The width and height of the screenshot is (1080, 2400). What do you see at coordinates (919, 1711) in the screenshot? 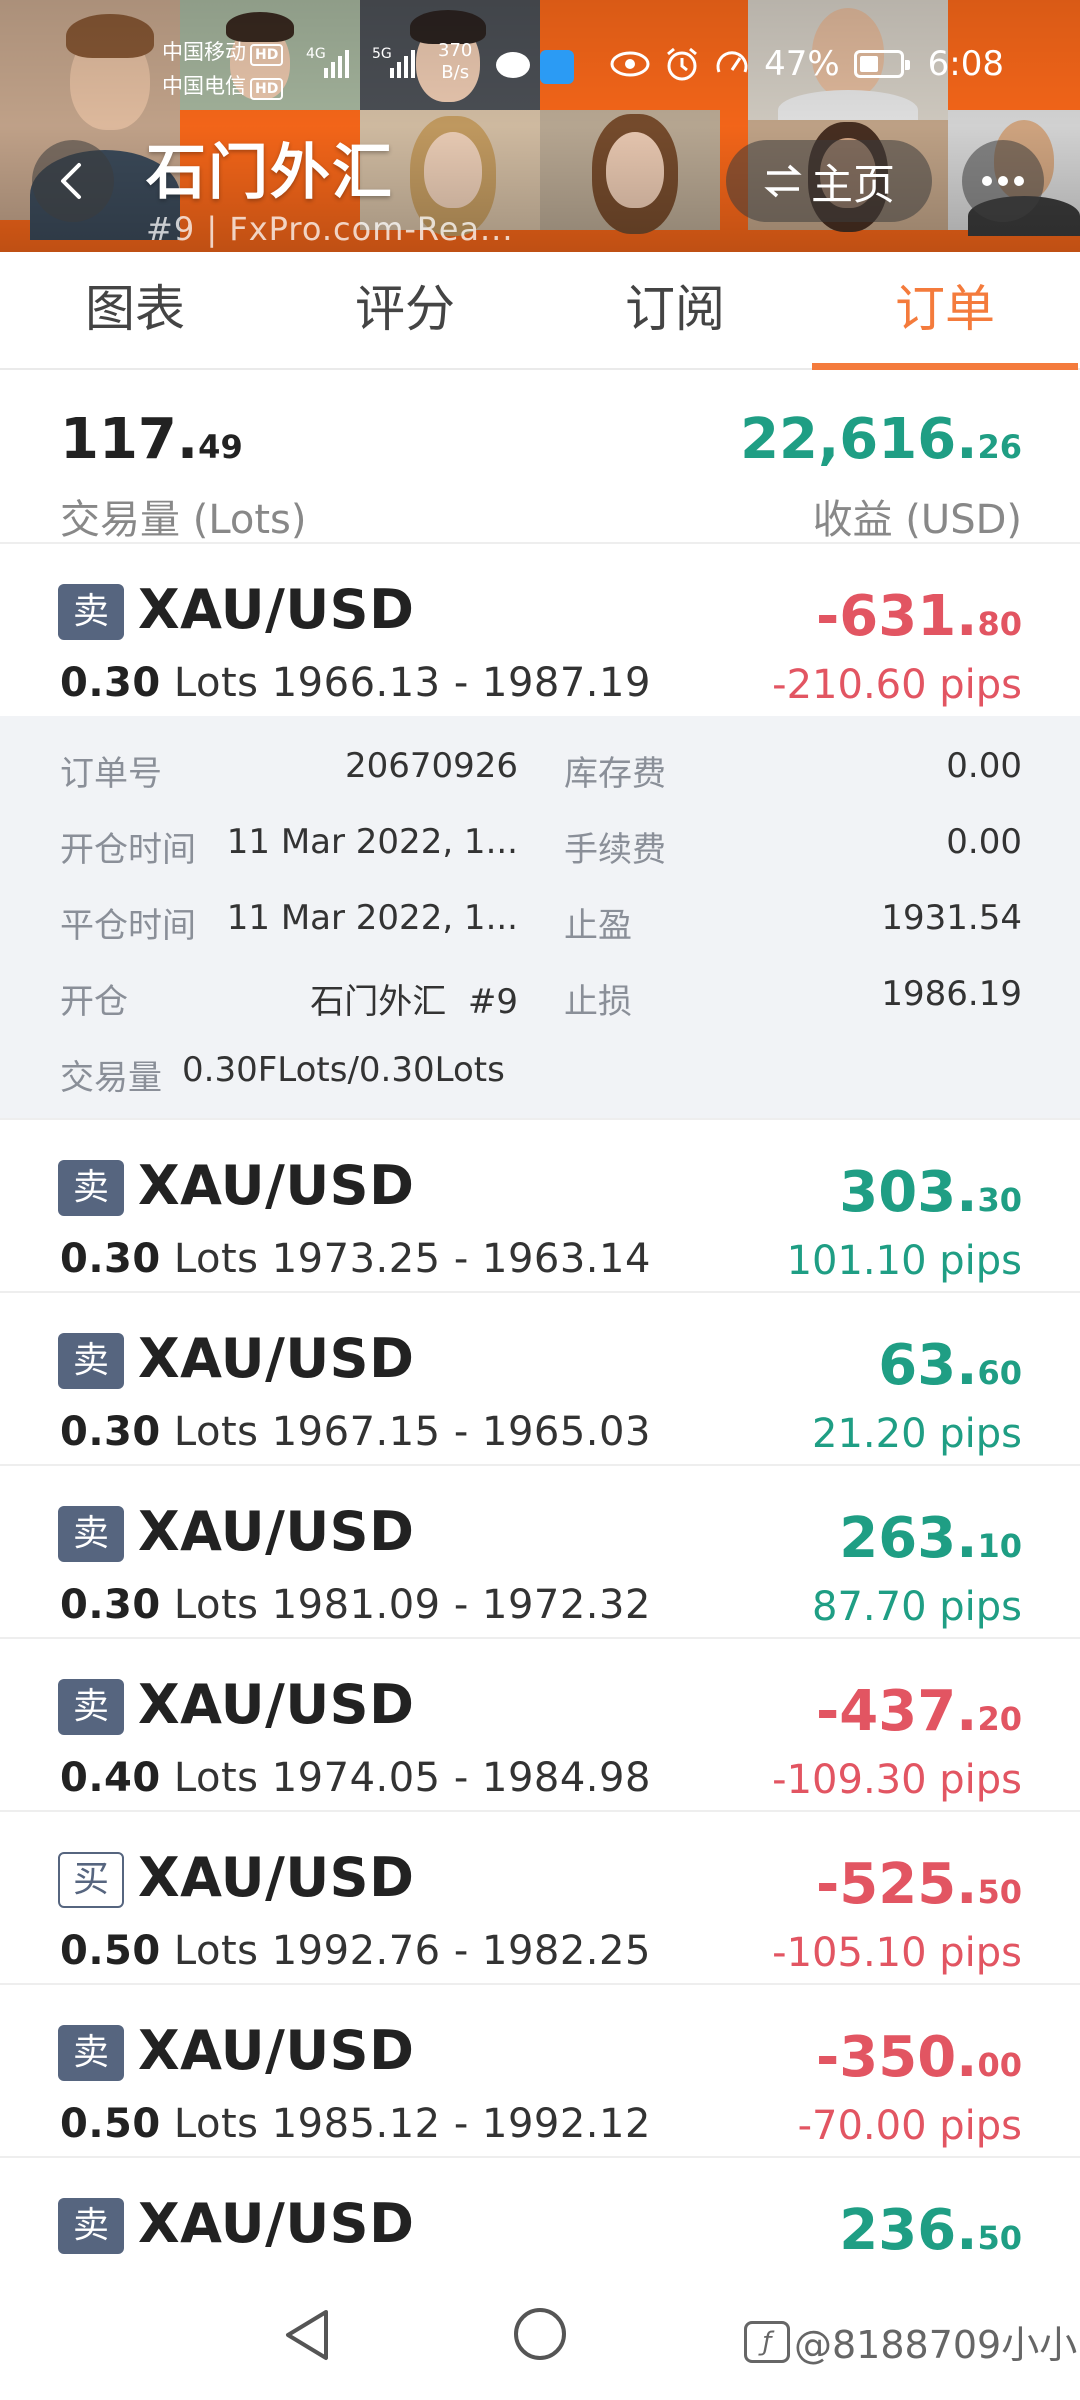
I see `order-profit: -437.20` at bounding box center [919, 1711].